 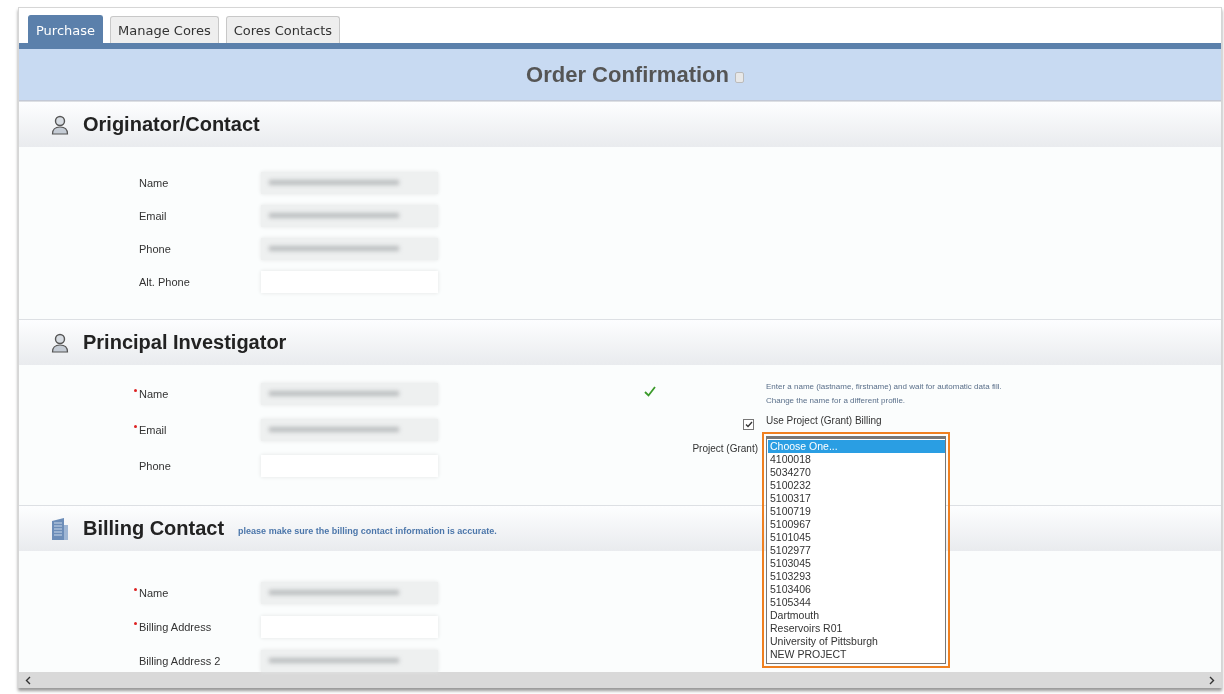 What do you see at coordinates (164, 281) in the screenshot?
I see `field-label: Alt. Phone` at bounding box center [164, 281].